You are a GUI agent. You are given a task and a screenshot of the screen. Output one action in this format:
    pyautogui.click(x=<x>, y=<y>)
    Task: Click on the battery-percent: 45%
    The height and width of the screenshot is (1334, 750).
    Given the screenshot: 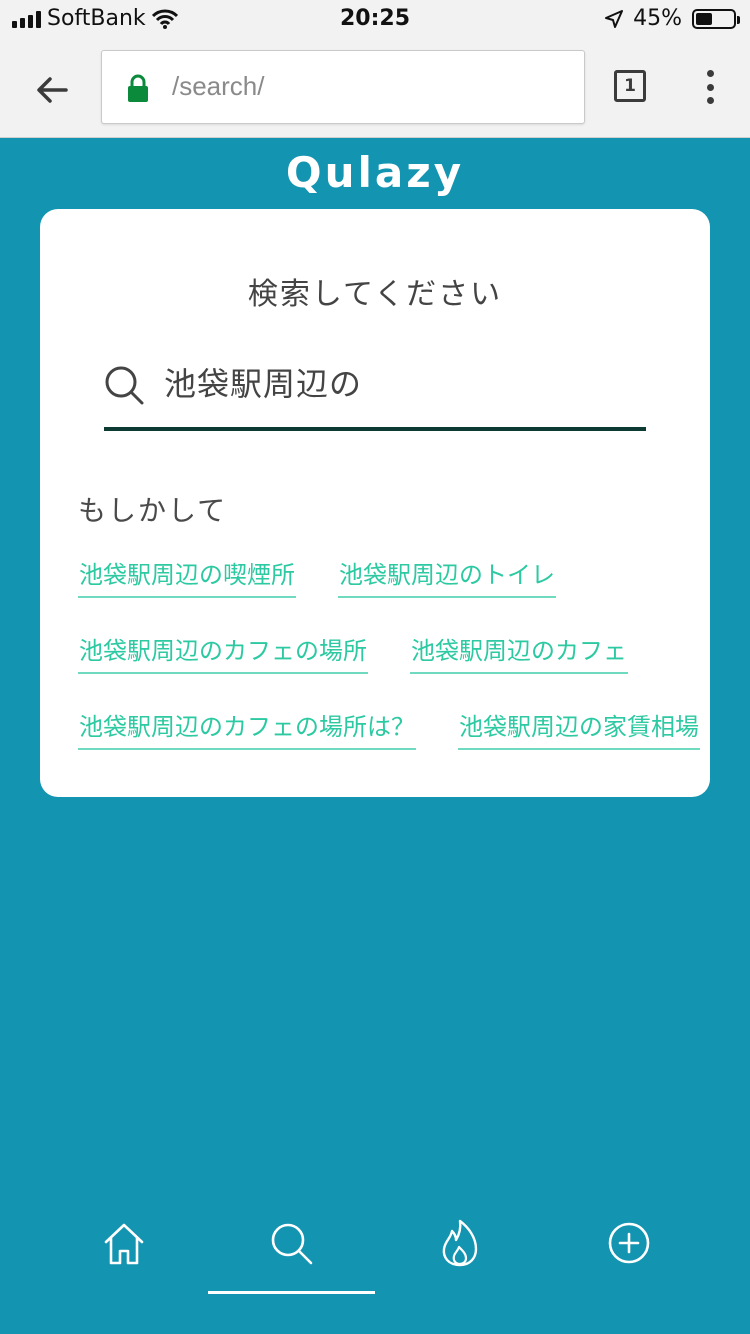 What is the action you would take?
    pyautogui.click(x=657, y=18)
    